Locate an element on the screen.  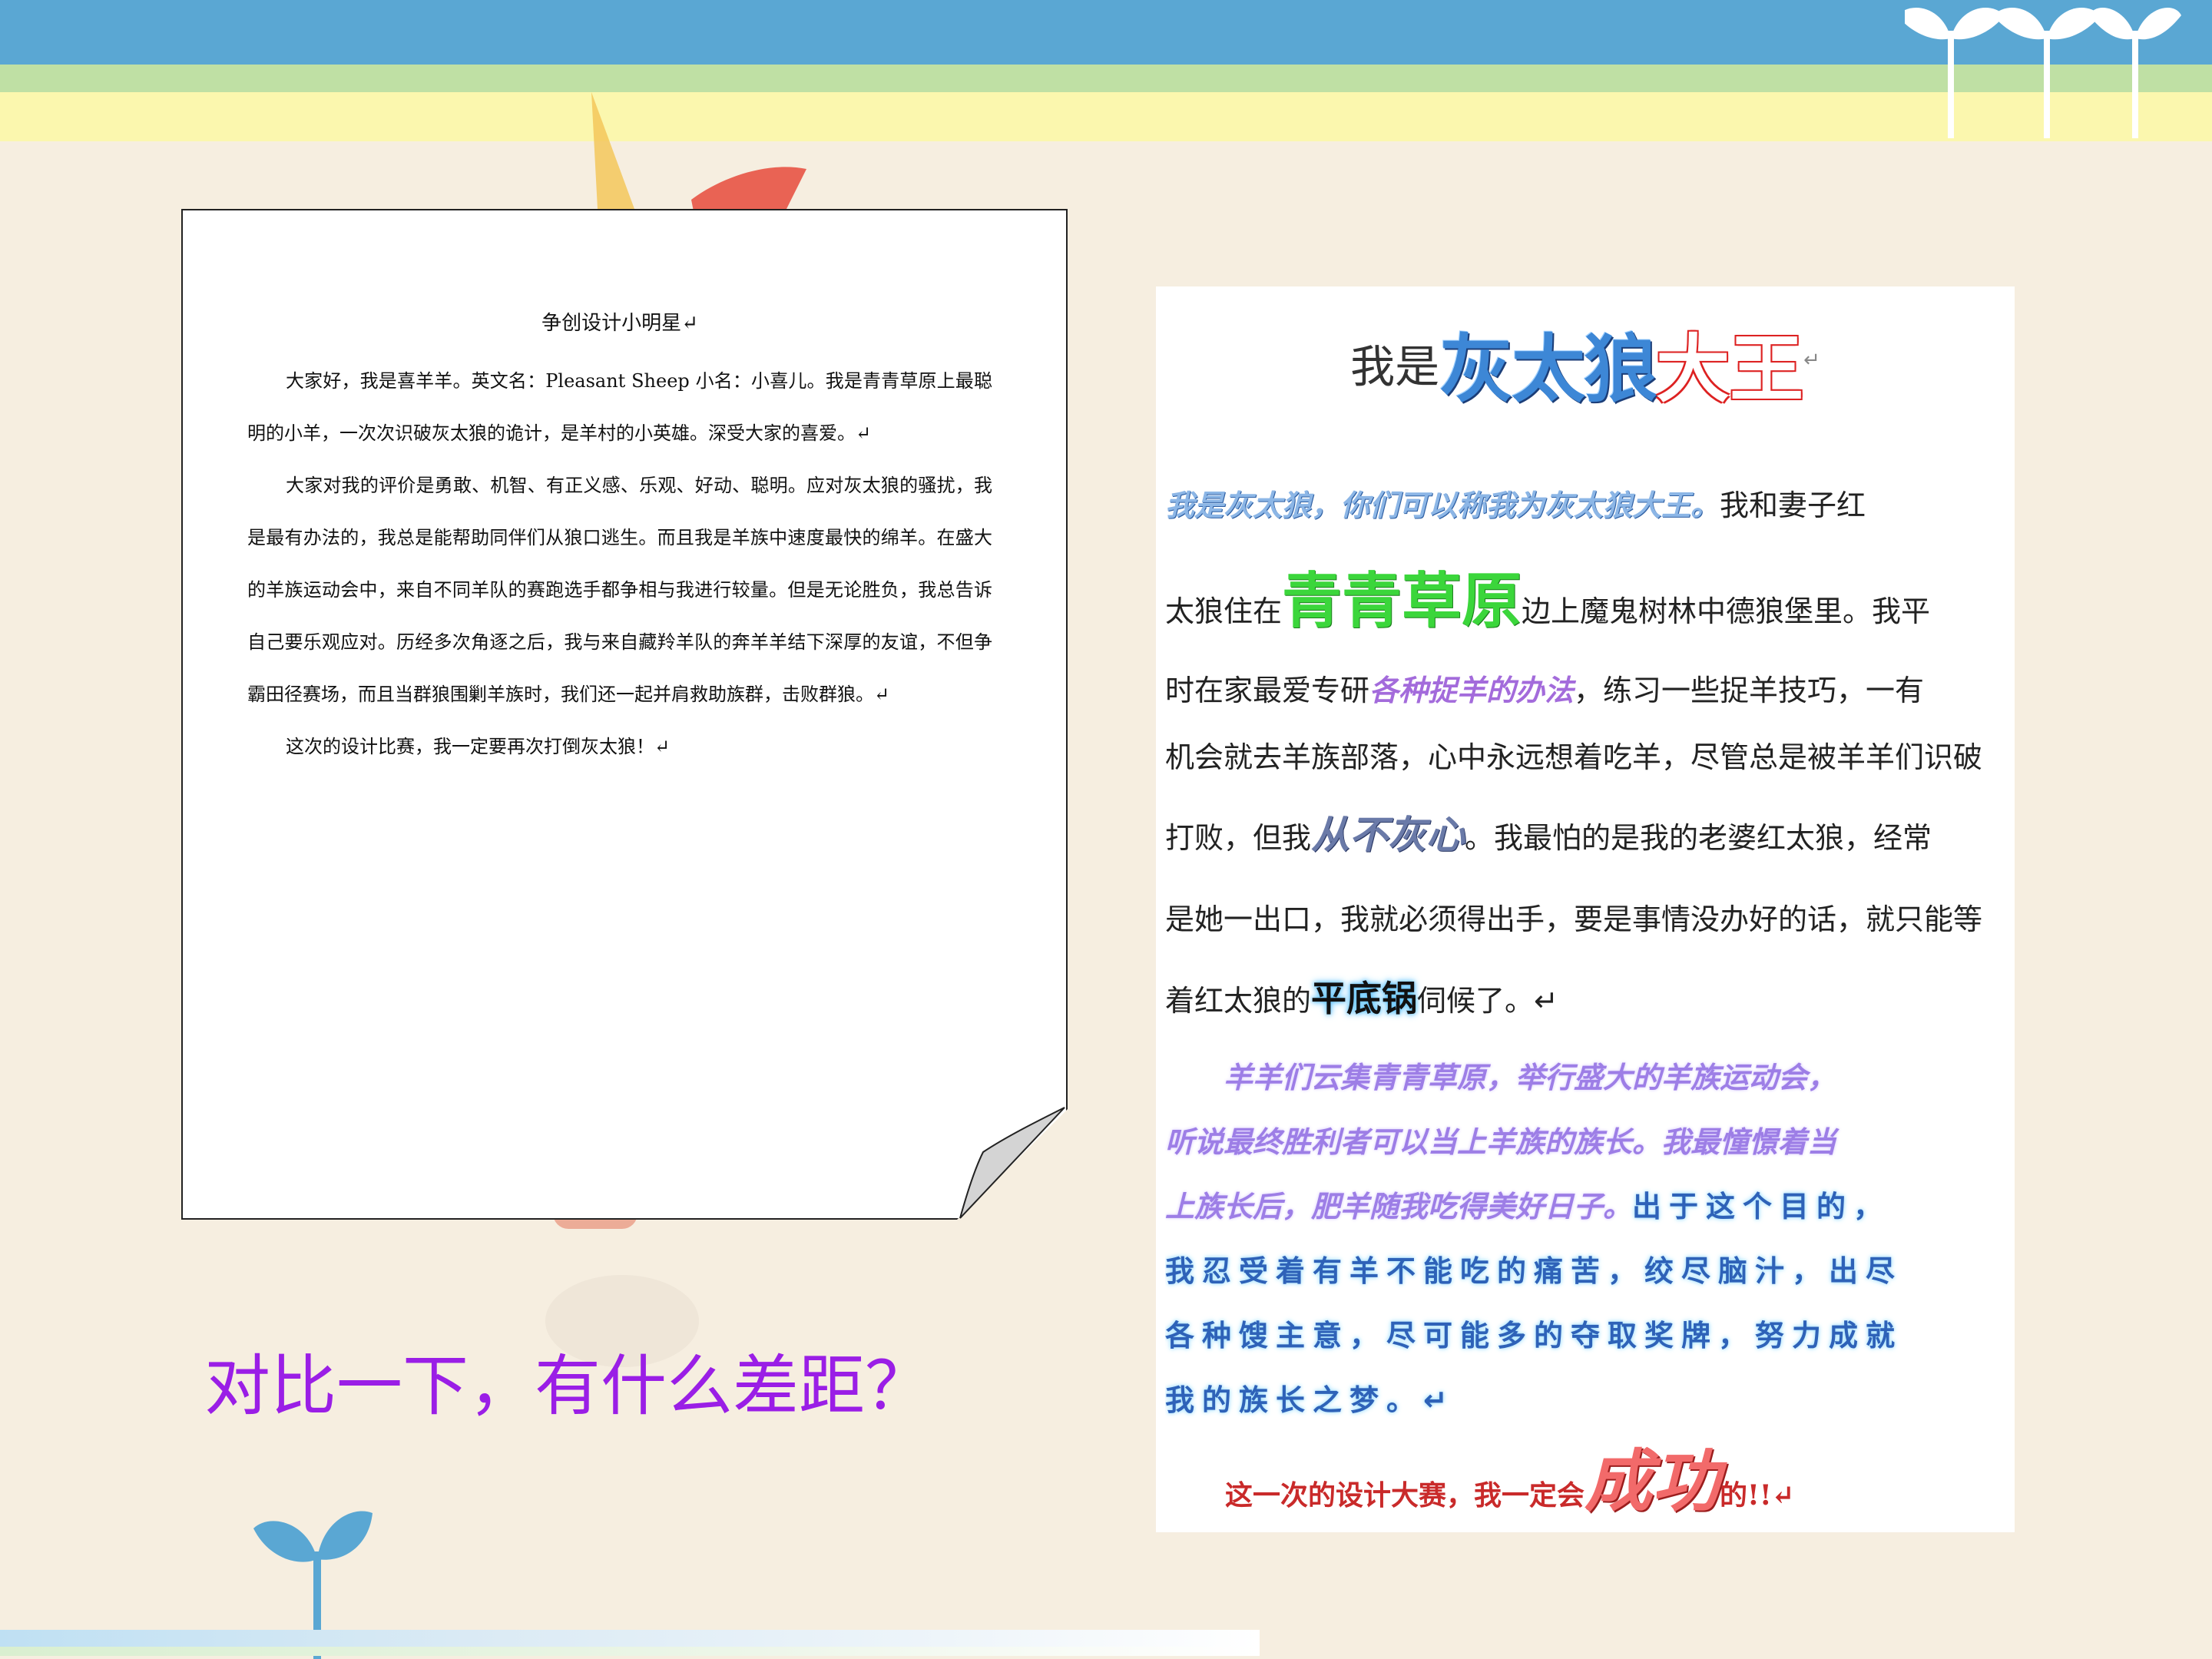
styled-text: 听说最终胜利者可以当上羊族的族长。我最憧憬着当 is located at coordinates (1501, 1141).